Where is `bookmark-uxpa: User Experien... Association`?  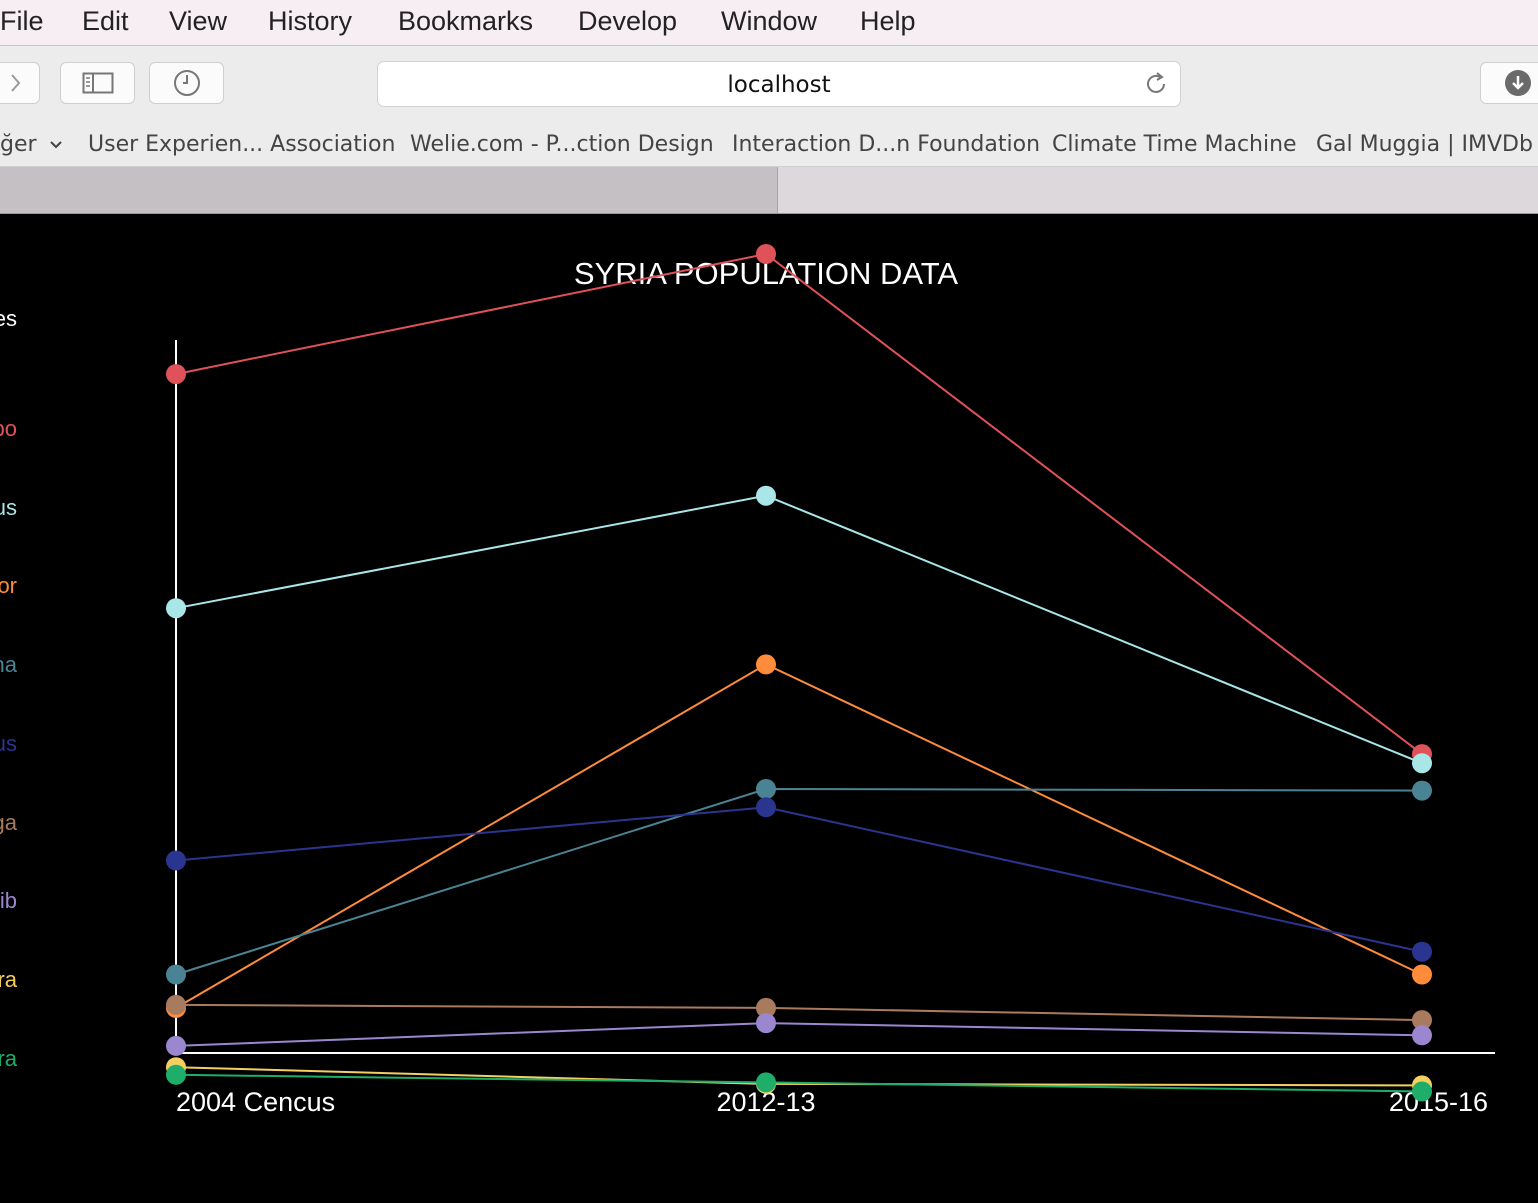
bookmark-uxpa: User Experien... Association is located at coordinates (241, 144).